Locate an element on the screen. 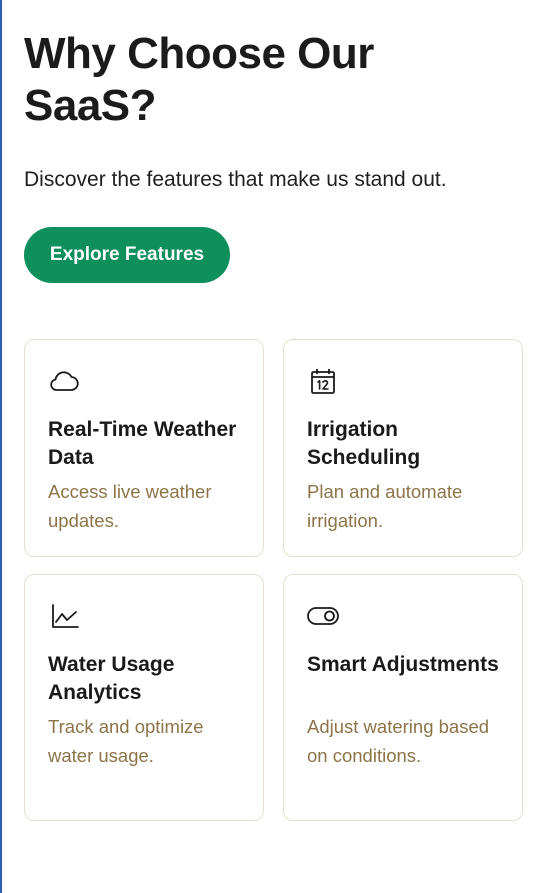  section-title: Why Choose Our SaaS? is located at coordinates (199, 79).